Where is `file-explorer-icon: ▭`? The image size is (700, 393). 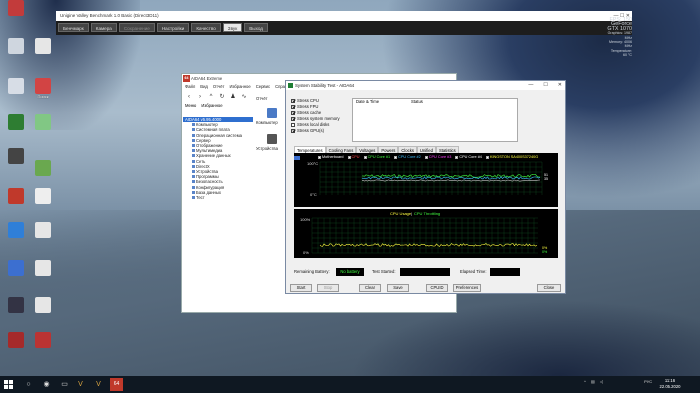
file-explorer-icon: ▭ is located at coordinates (64, 384).